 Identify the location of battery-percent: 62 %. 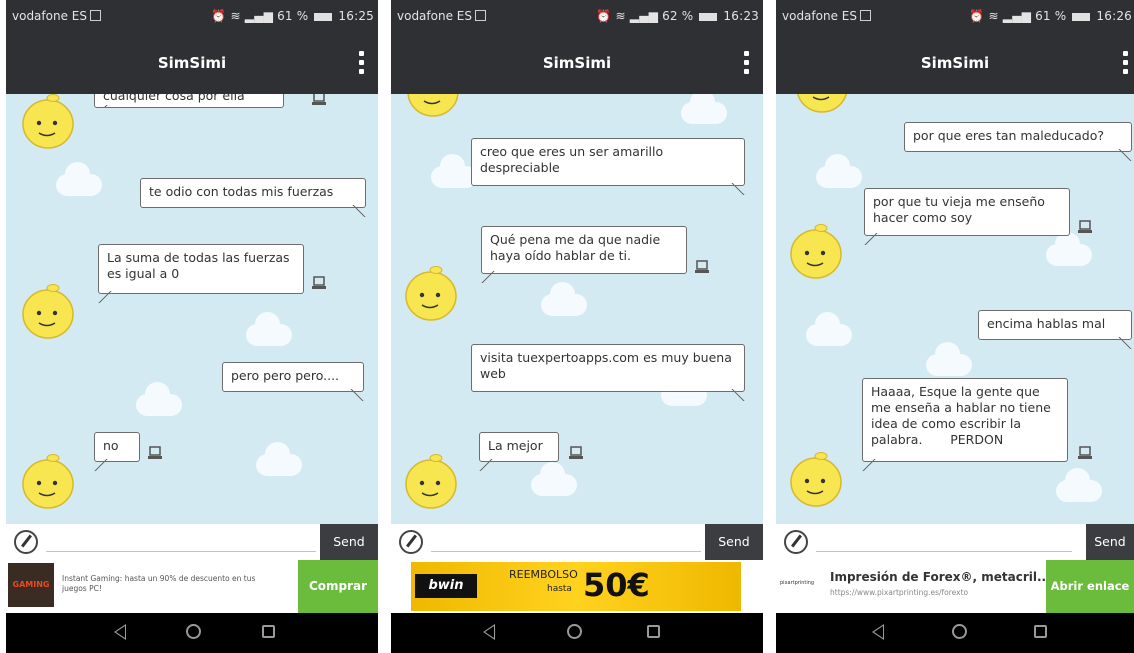
(678, 16).